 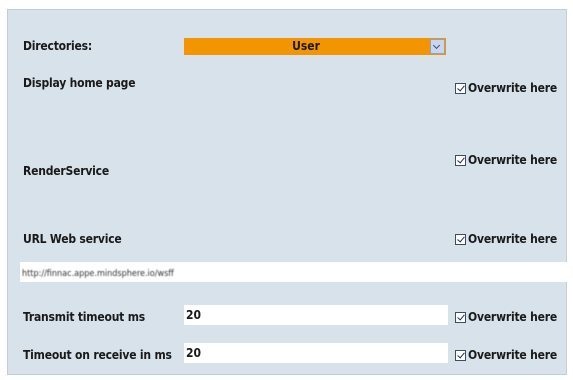 What do you see at coordinates (84, 317) in the screenshot?
I see `transmit-timeout-label: Transmit timeout ms` at bounding box center [84, 317].